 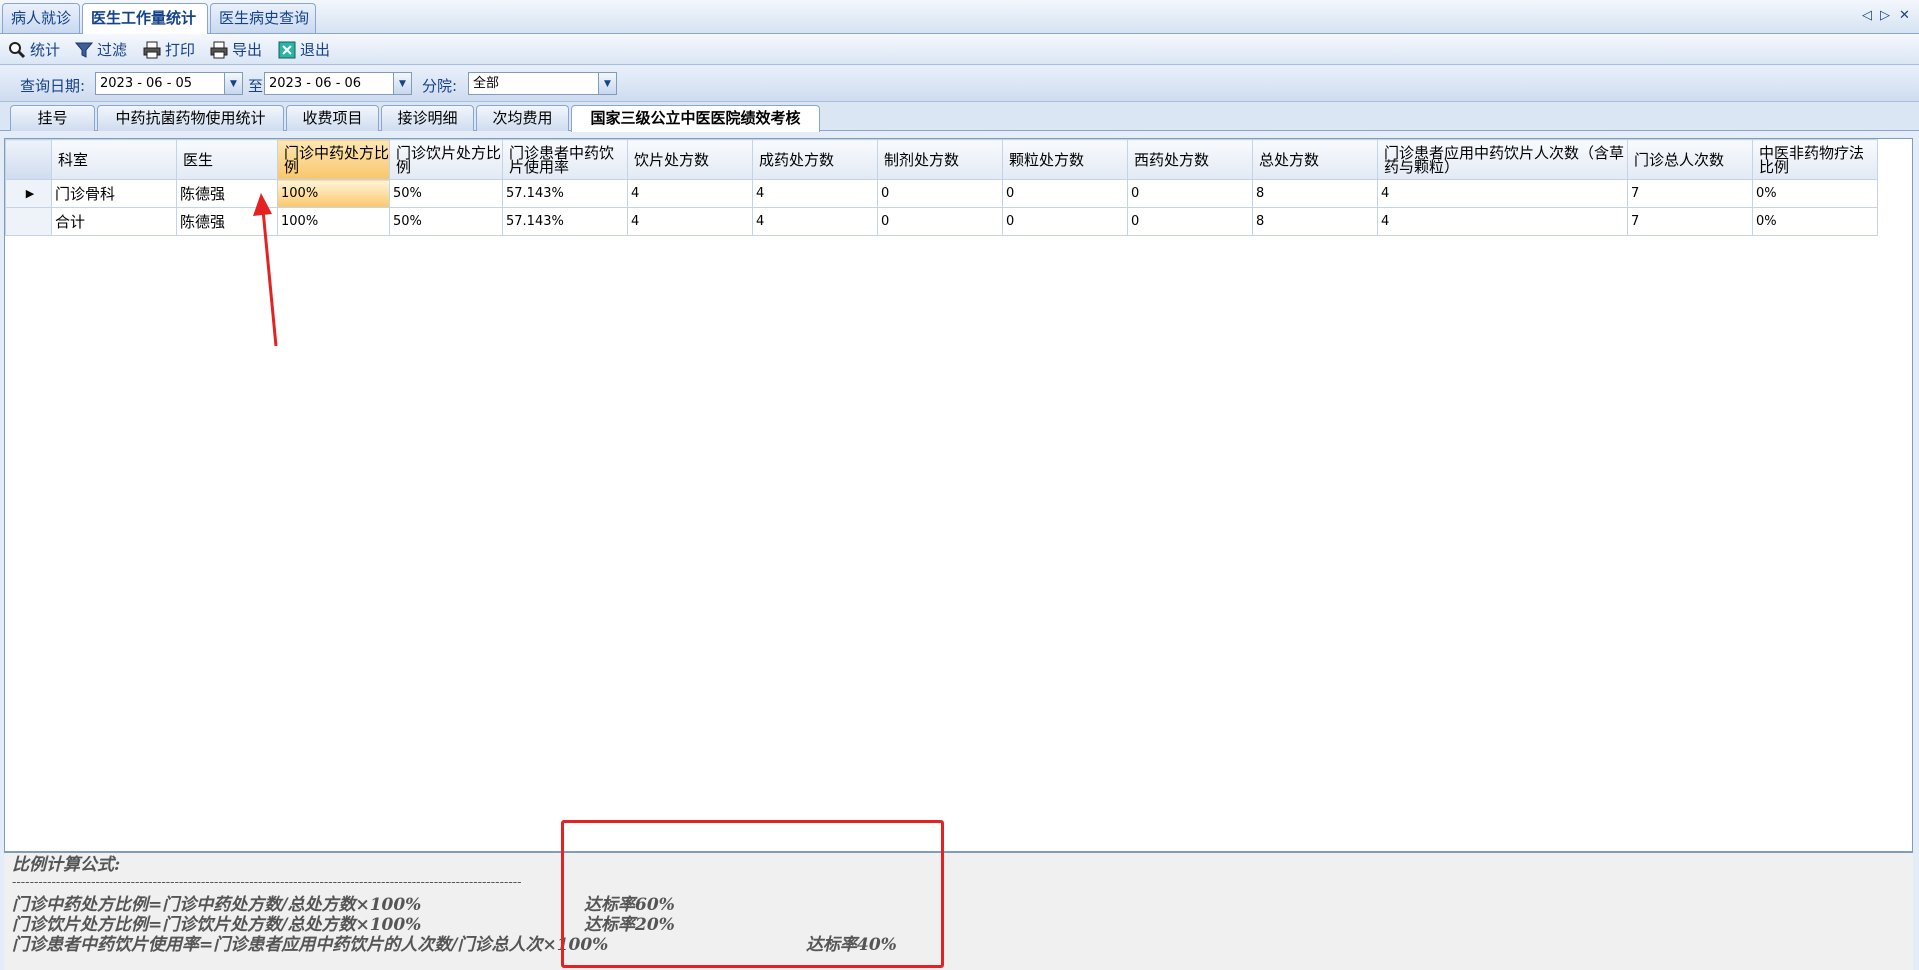 What do you see at coordinates (695, 118) in the screenshot?
I see `tab-tcm-hospital-assessment: 国家三级公立中医医院绩效考核` at bounding box center [695, 118].